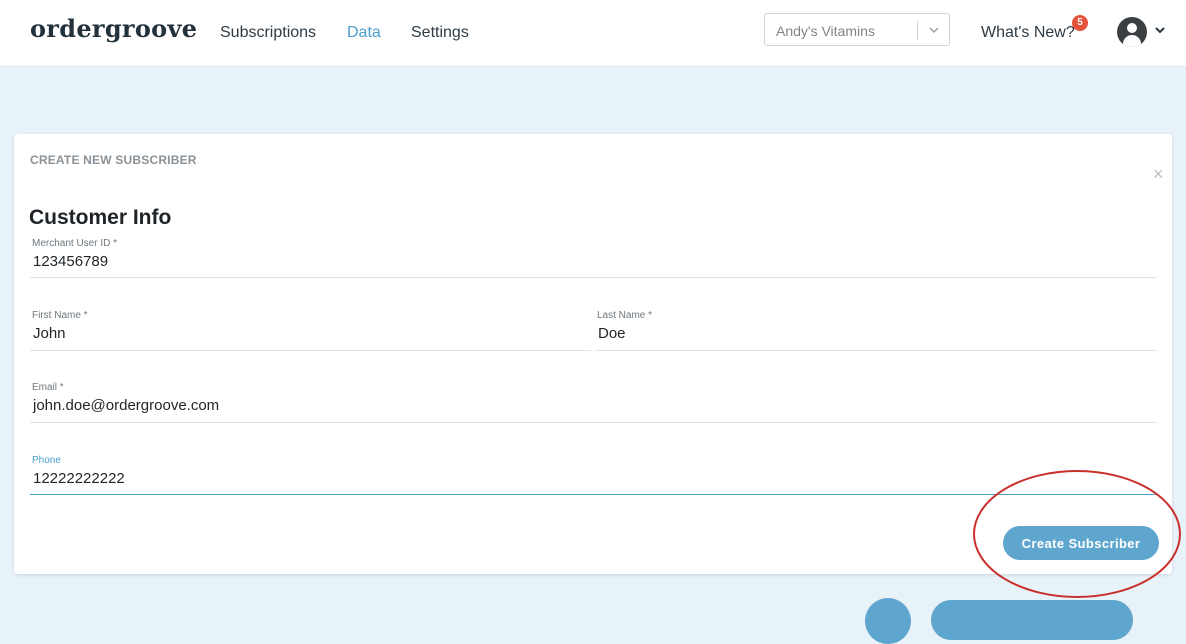 The height and width of the screenshot is (644, 1186). What do you see at coordinates (126, 405) in the screenshot?
I see `email-value: john.doe@ordergroove.com` at bounding box center [126, 405].